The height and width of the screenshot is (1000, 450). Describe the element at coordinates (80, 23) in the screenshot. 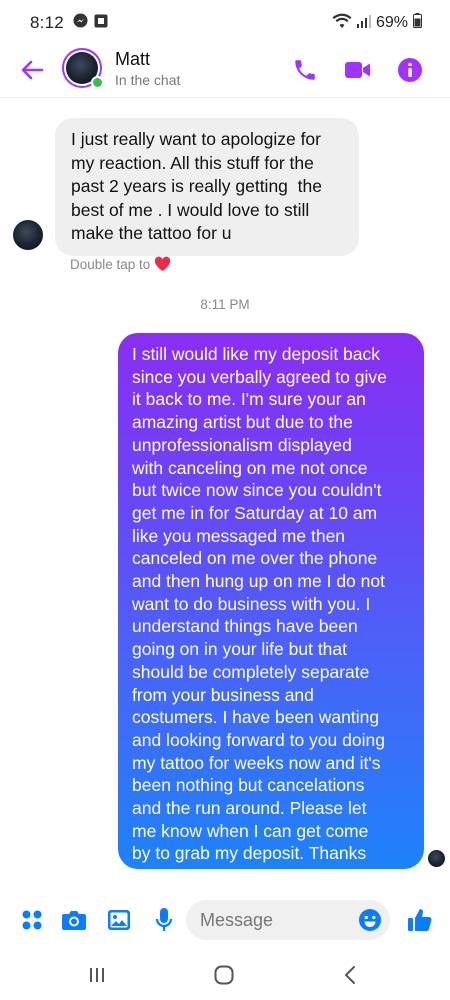

I see `messenger-notification-icon` at that location.